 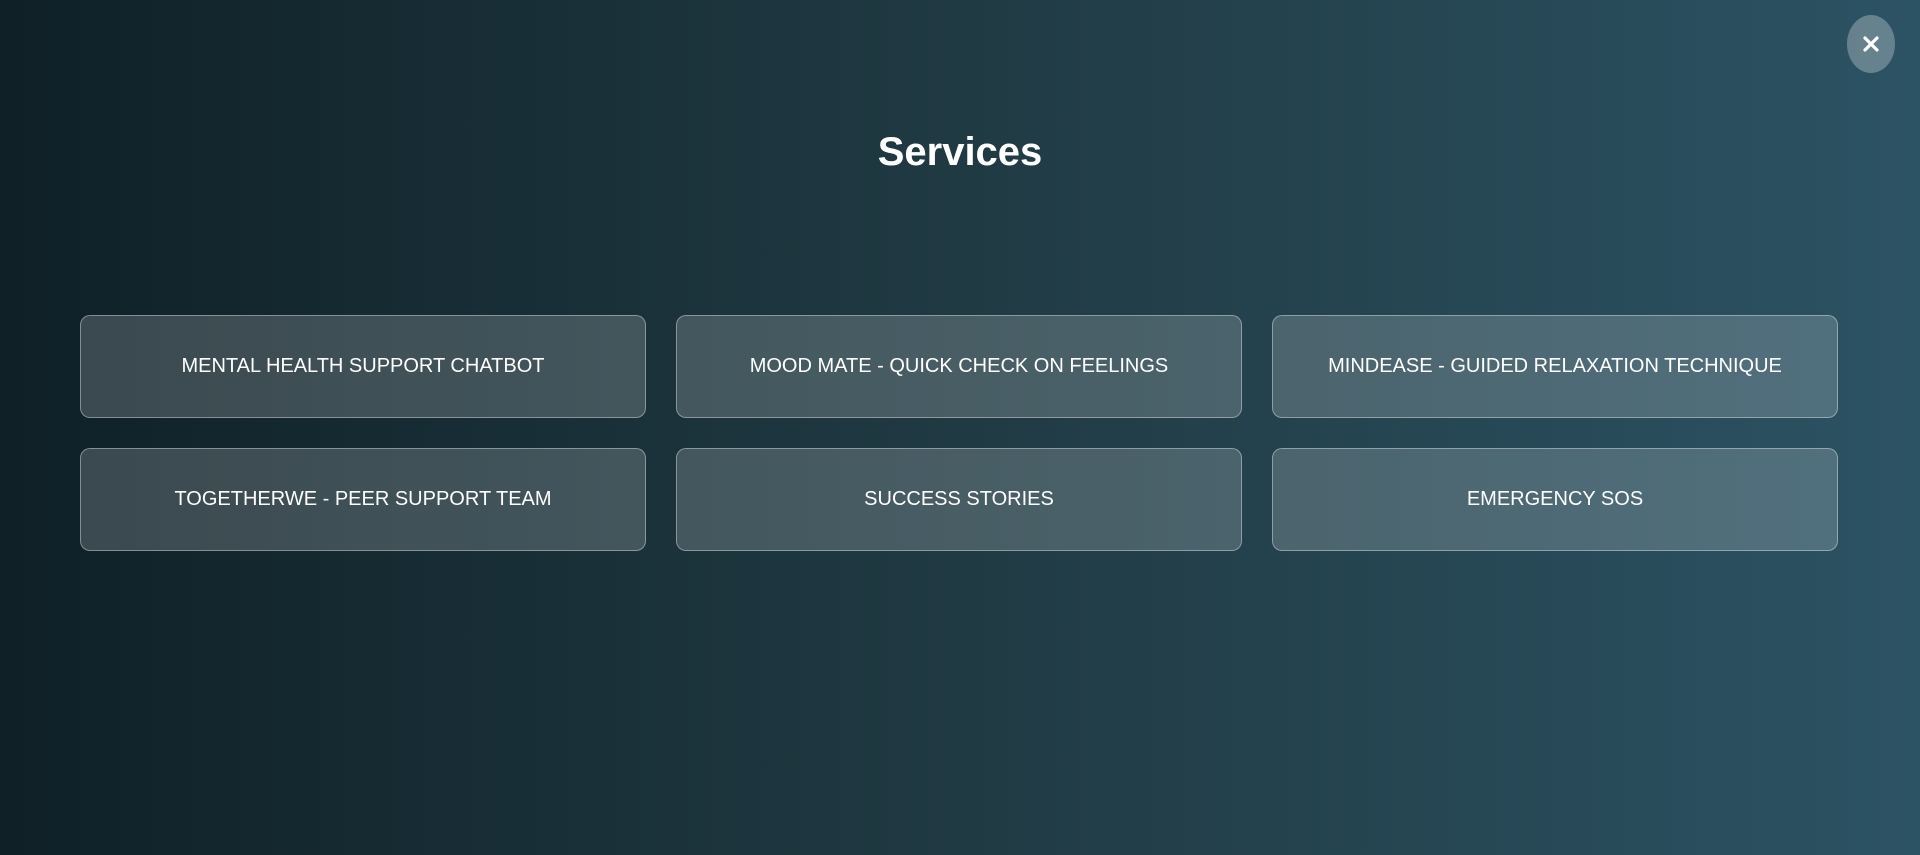 I want to click on close-button, so click(x=1871, y=44).